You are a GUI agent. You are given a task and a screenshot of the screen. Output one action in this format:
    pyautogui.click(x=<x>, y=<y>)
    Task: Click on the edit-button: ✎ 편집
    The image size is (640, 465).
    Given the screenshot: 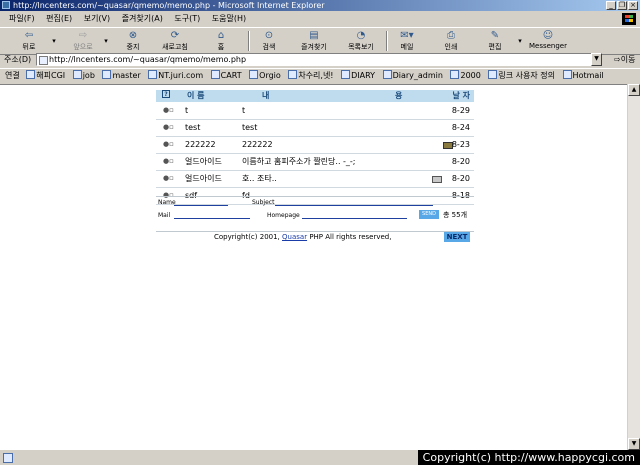 What is the action you would take?
    pyautogui.click(x=495, y=41)
    